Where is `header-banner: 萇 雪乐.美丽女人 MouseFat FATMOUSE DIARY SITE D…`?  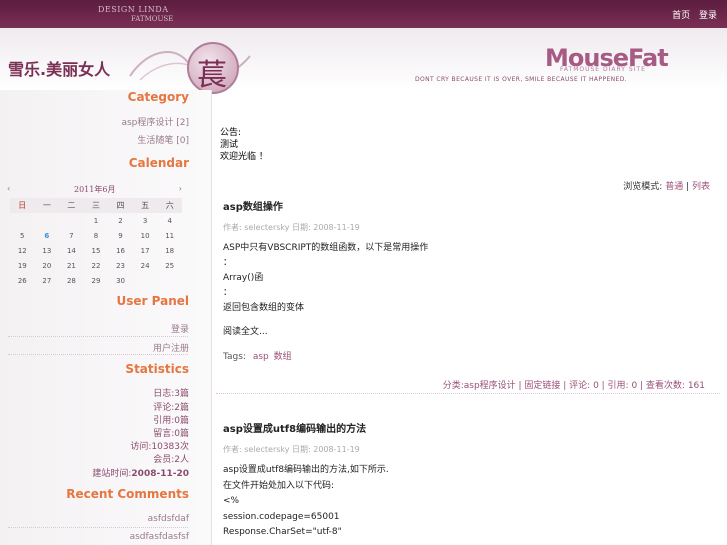 header-banner: 萇 雪乐.美丽女人 MouseFat FATMOUSE DIARY SITE D… is located at coordinates (363, 61).